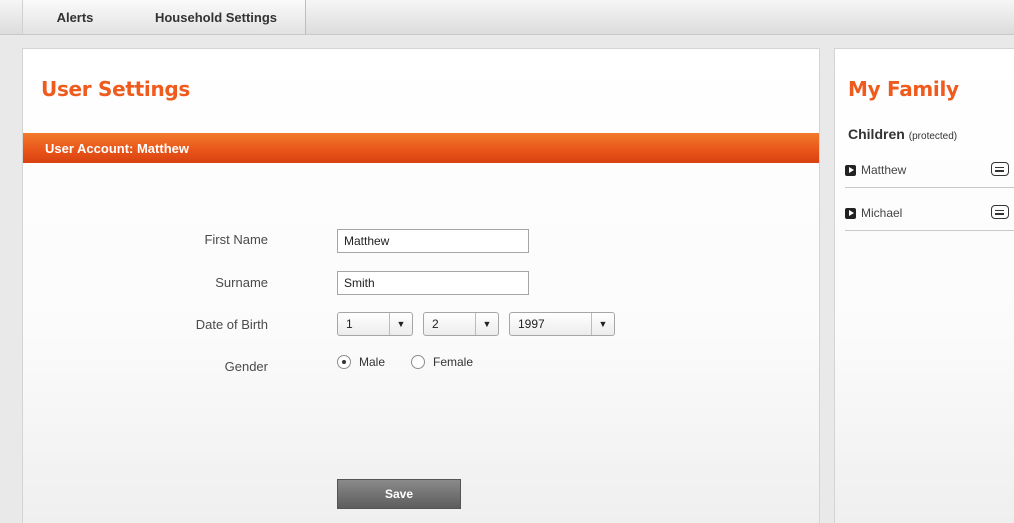 This screenshot has width=1014, height=523. What do you see at coordinates (418, 362) in the screenshot?
I see `radio-unselected-icon` at bounding box center [418, 362].